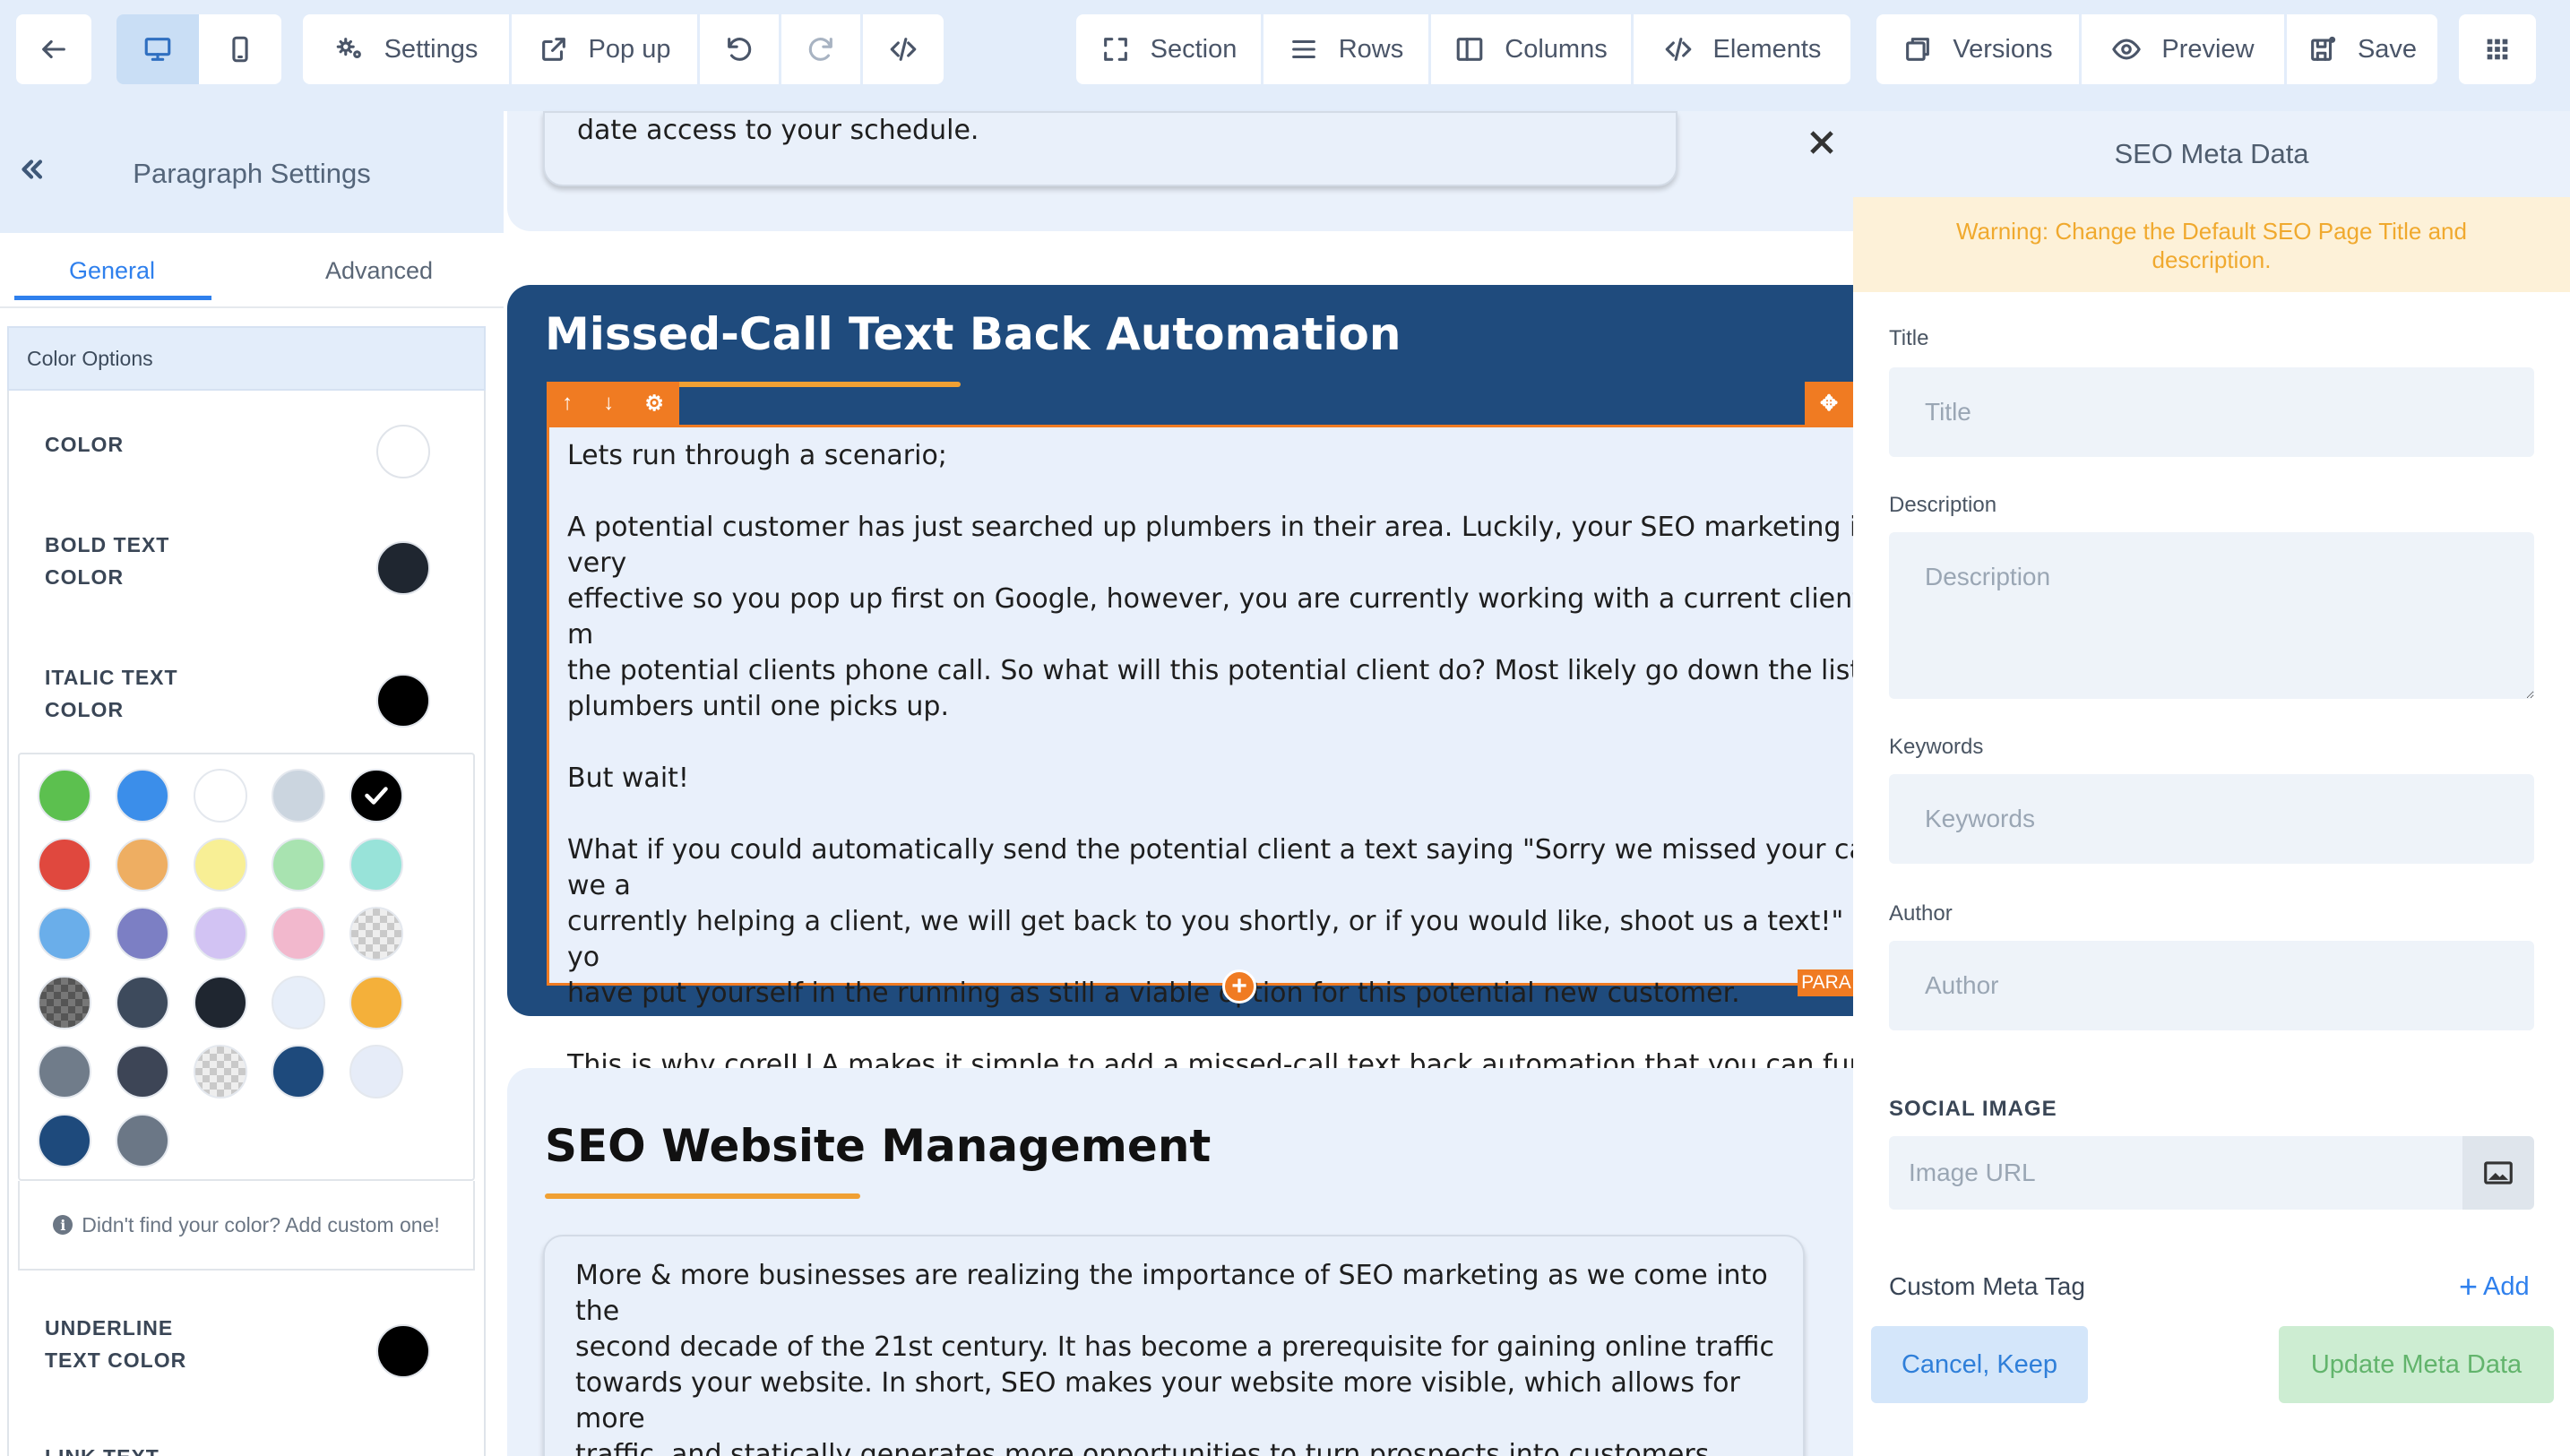 The height and width of the screenshot is (1456, 2570). I want to click on sidebar-header: Paragraph Settings, so click(252, 172).